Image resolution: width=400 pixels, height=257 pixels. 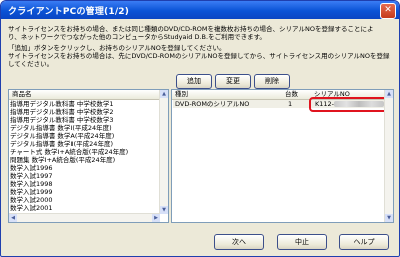 I want to click on list-item: 指導用デジタル教科書 中学校数学2, so click(x=62, y=112).